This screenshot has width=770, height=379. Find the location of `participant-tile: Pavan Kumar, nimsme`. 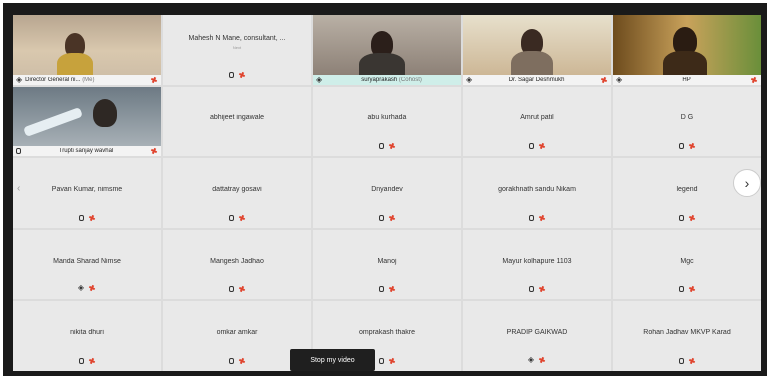

participant-tile: Pavan Kumar, nimsme is located at coordinates (87, 193).